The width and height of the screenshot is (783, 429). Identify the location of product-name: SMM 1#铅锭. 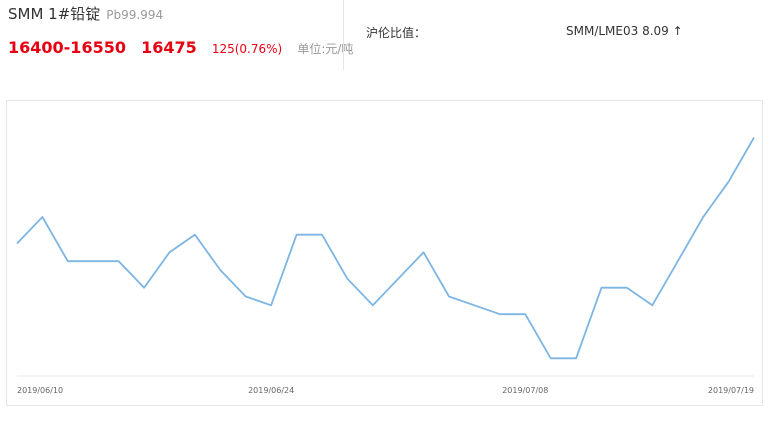
(54, 14).